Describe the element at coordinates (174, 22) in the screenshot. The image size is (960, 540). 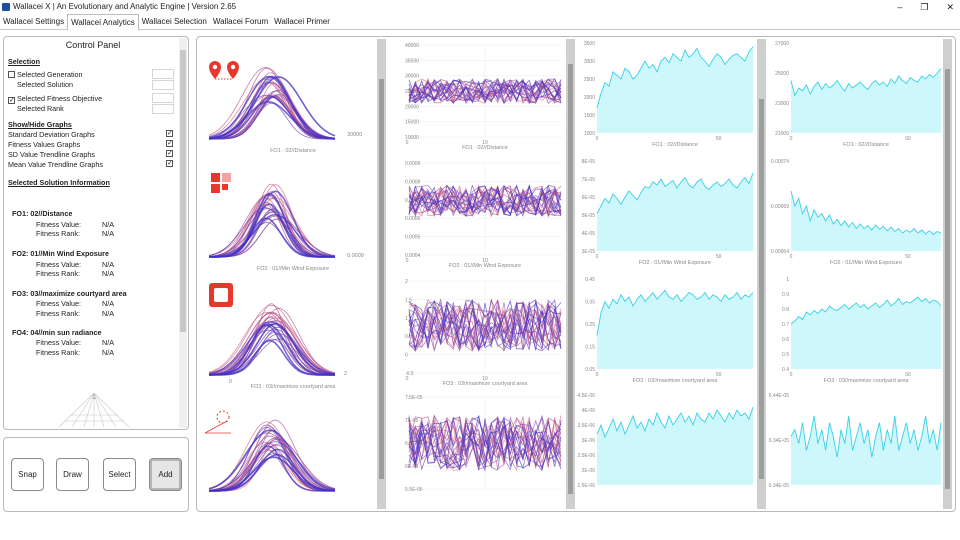
I see `tab-selection: Wallacei Selection` at that location.